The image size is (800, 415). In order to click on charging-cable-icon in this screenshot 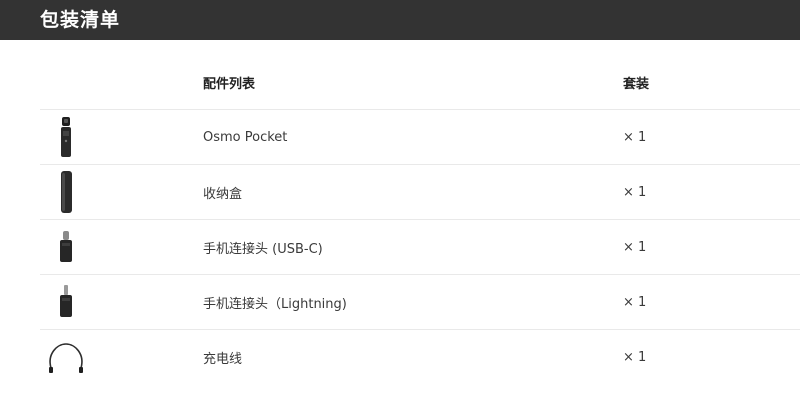, I will do `click(66, 357)`.